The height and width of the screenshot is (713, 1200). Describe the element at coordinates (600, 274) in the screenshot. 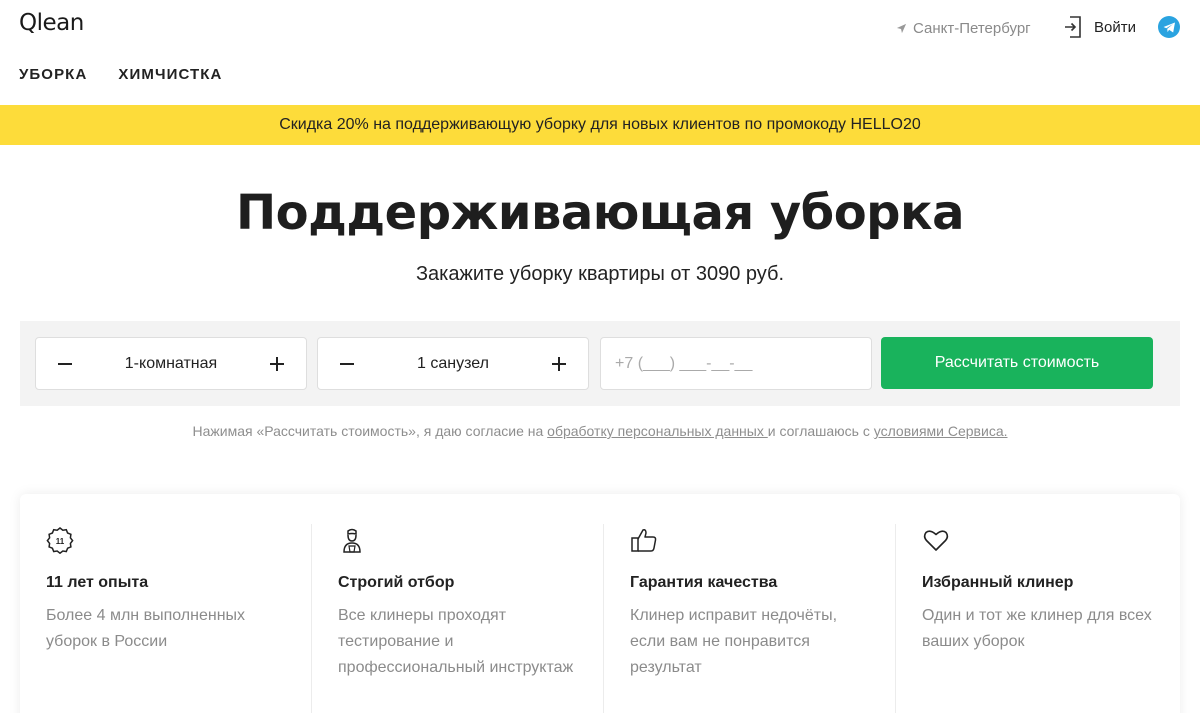

I see `page-subtitle: Закажите уборку квартиры от 3090 руб.` at that location.